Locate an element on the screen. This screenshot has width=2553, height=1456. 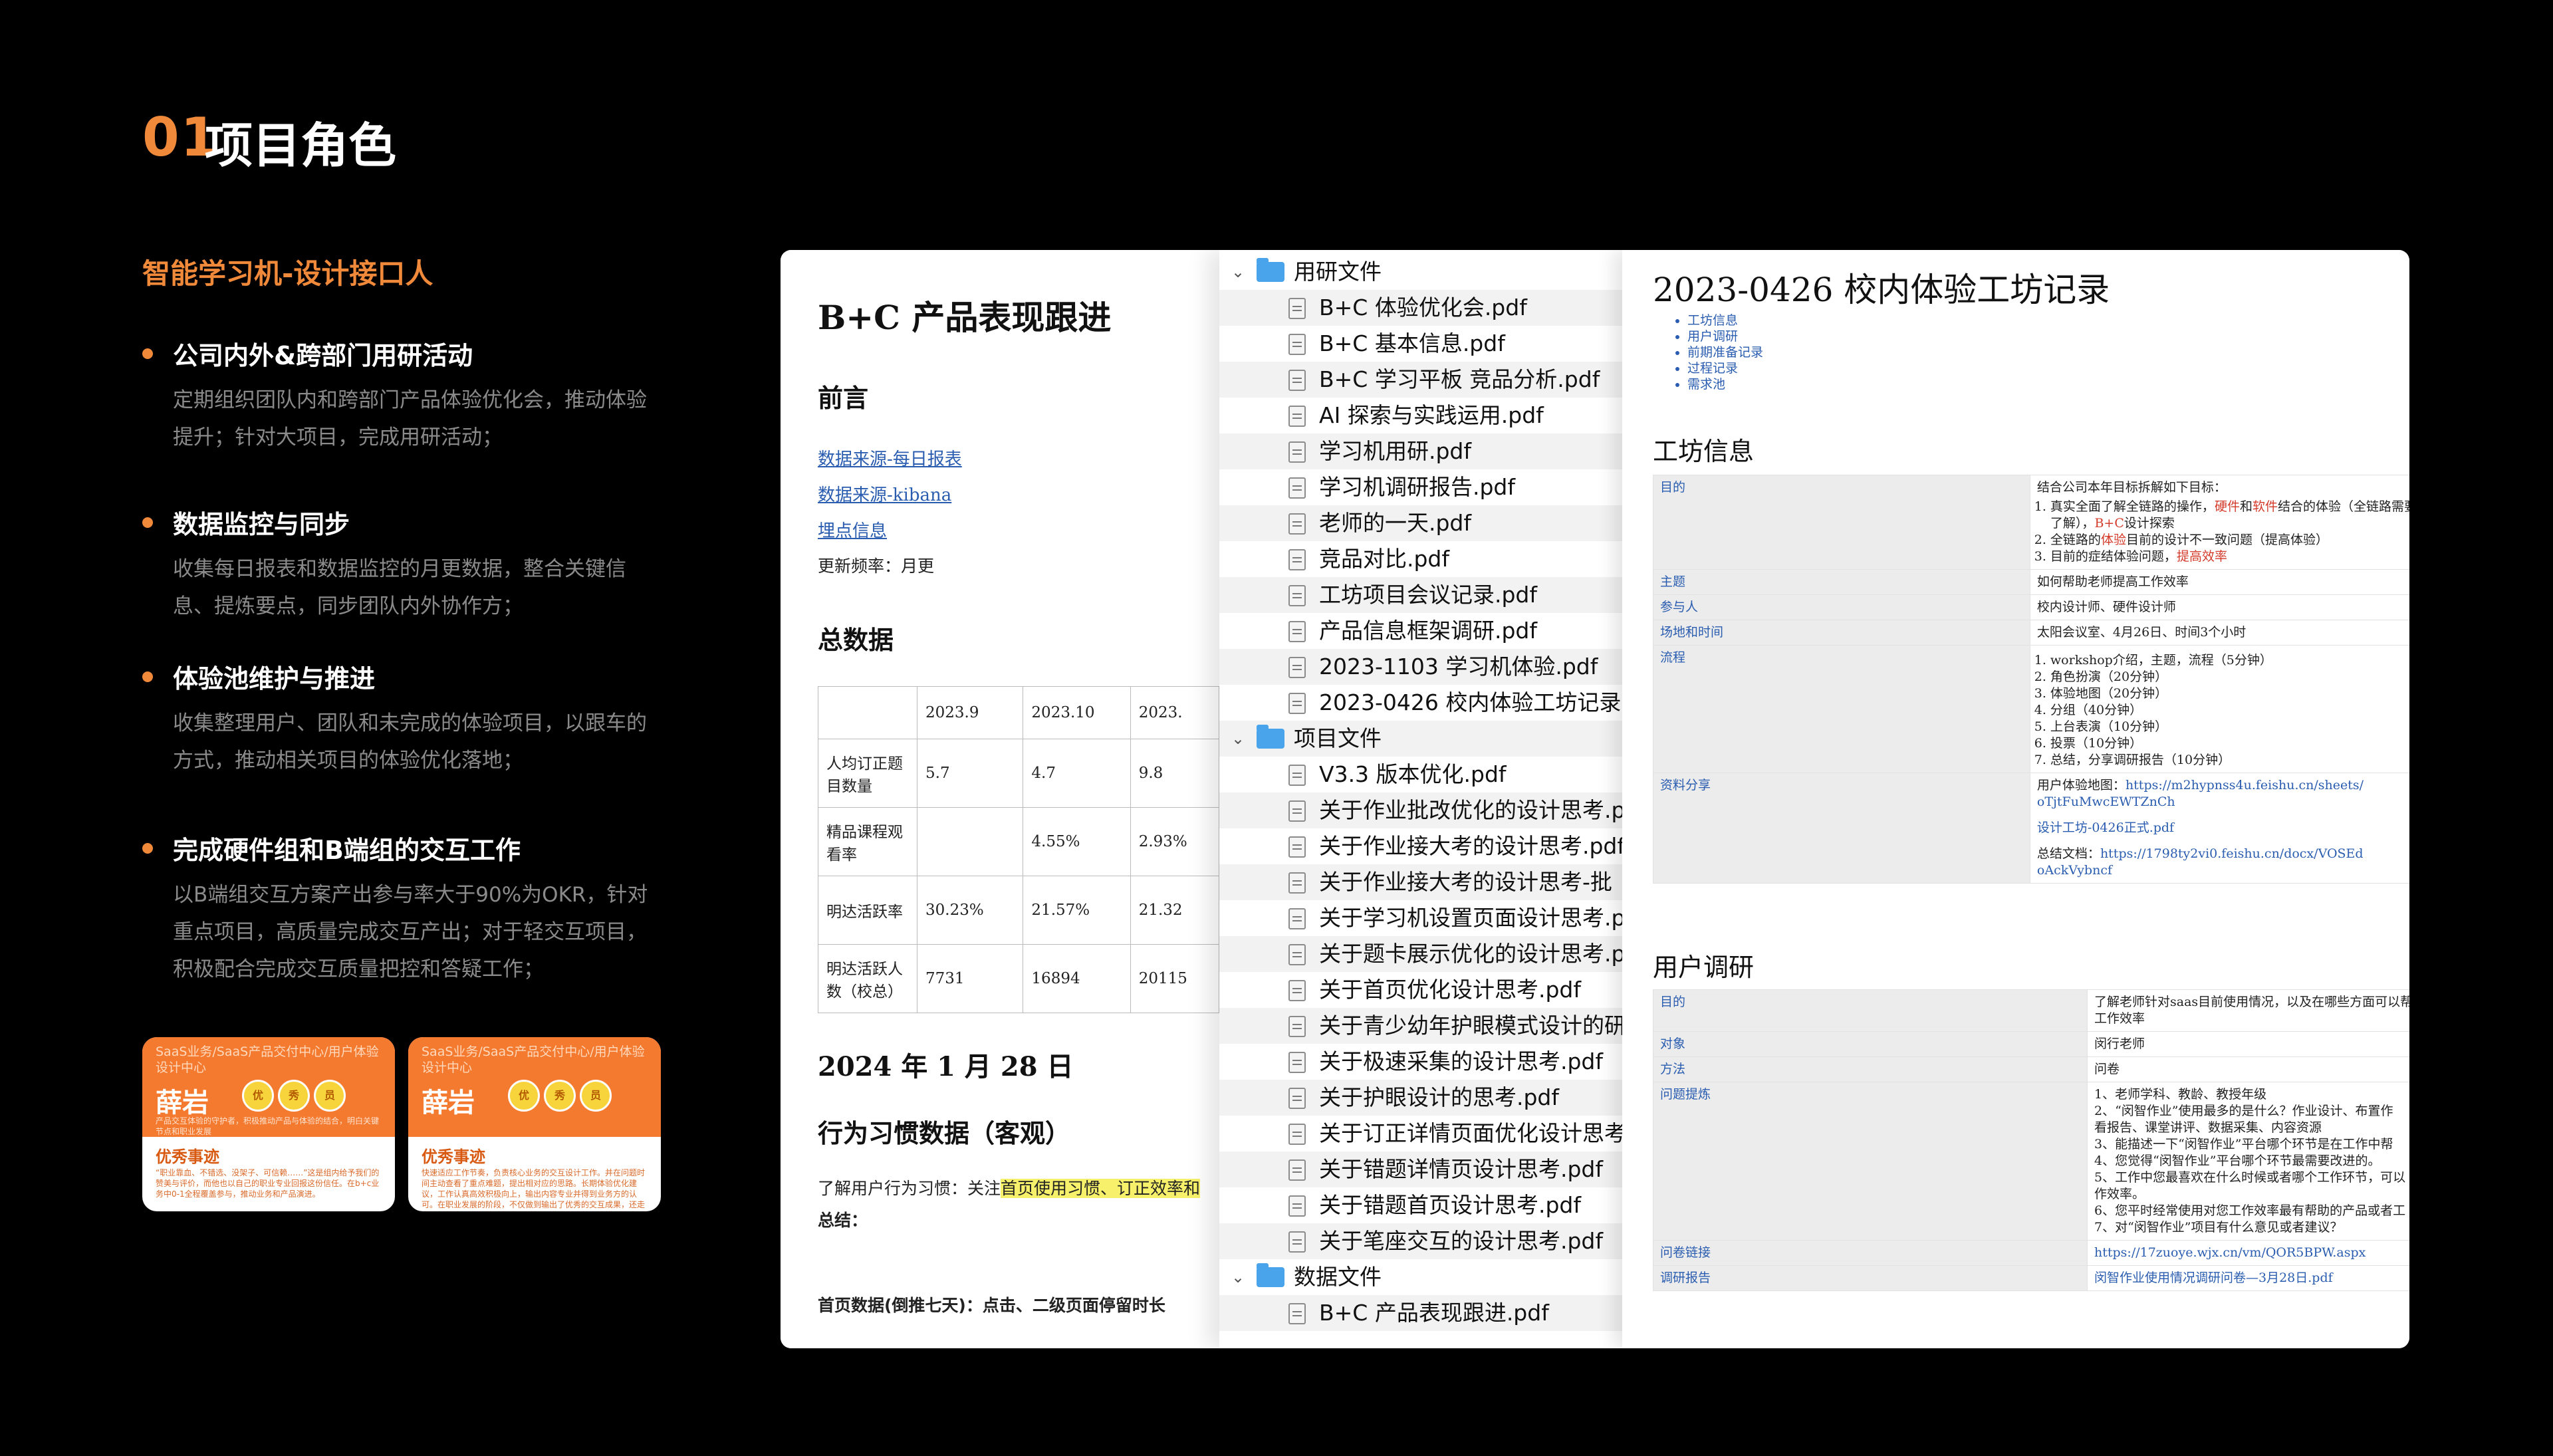
toc-link: 过程记录 is located at coordinates (1725, 368).